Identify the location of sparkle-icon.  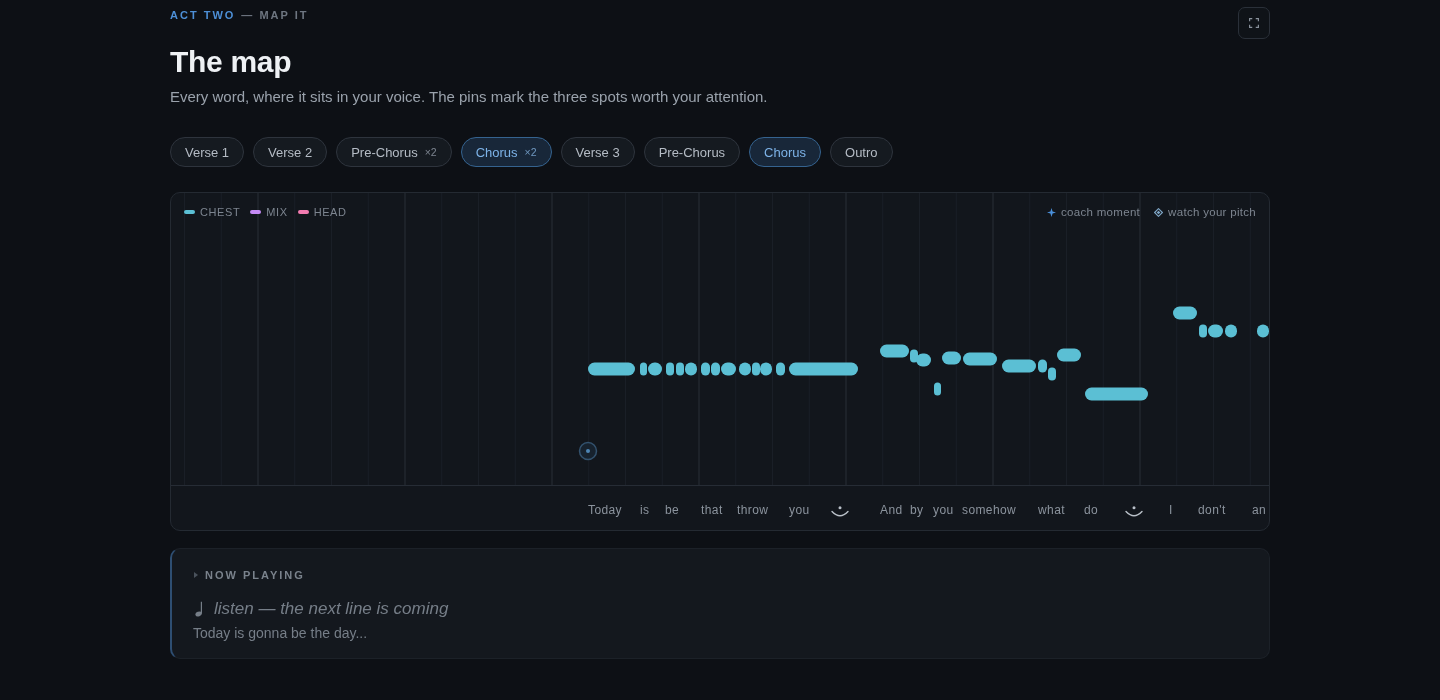
(1052, 212).